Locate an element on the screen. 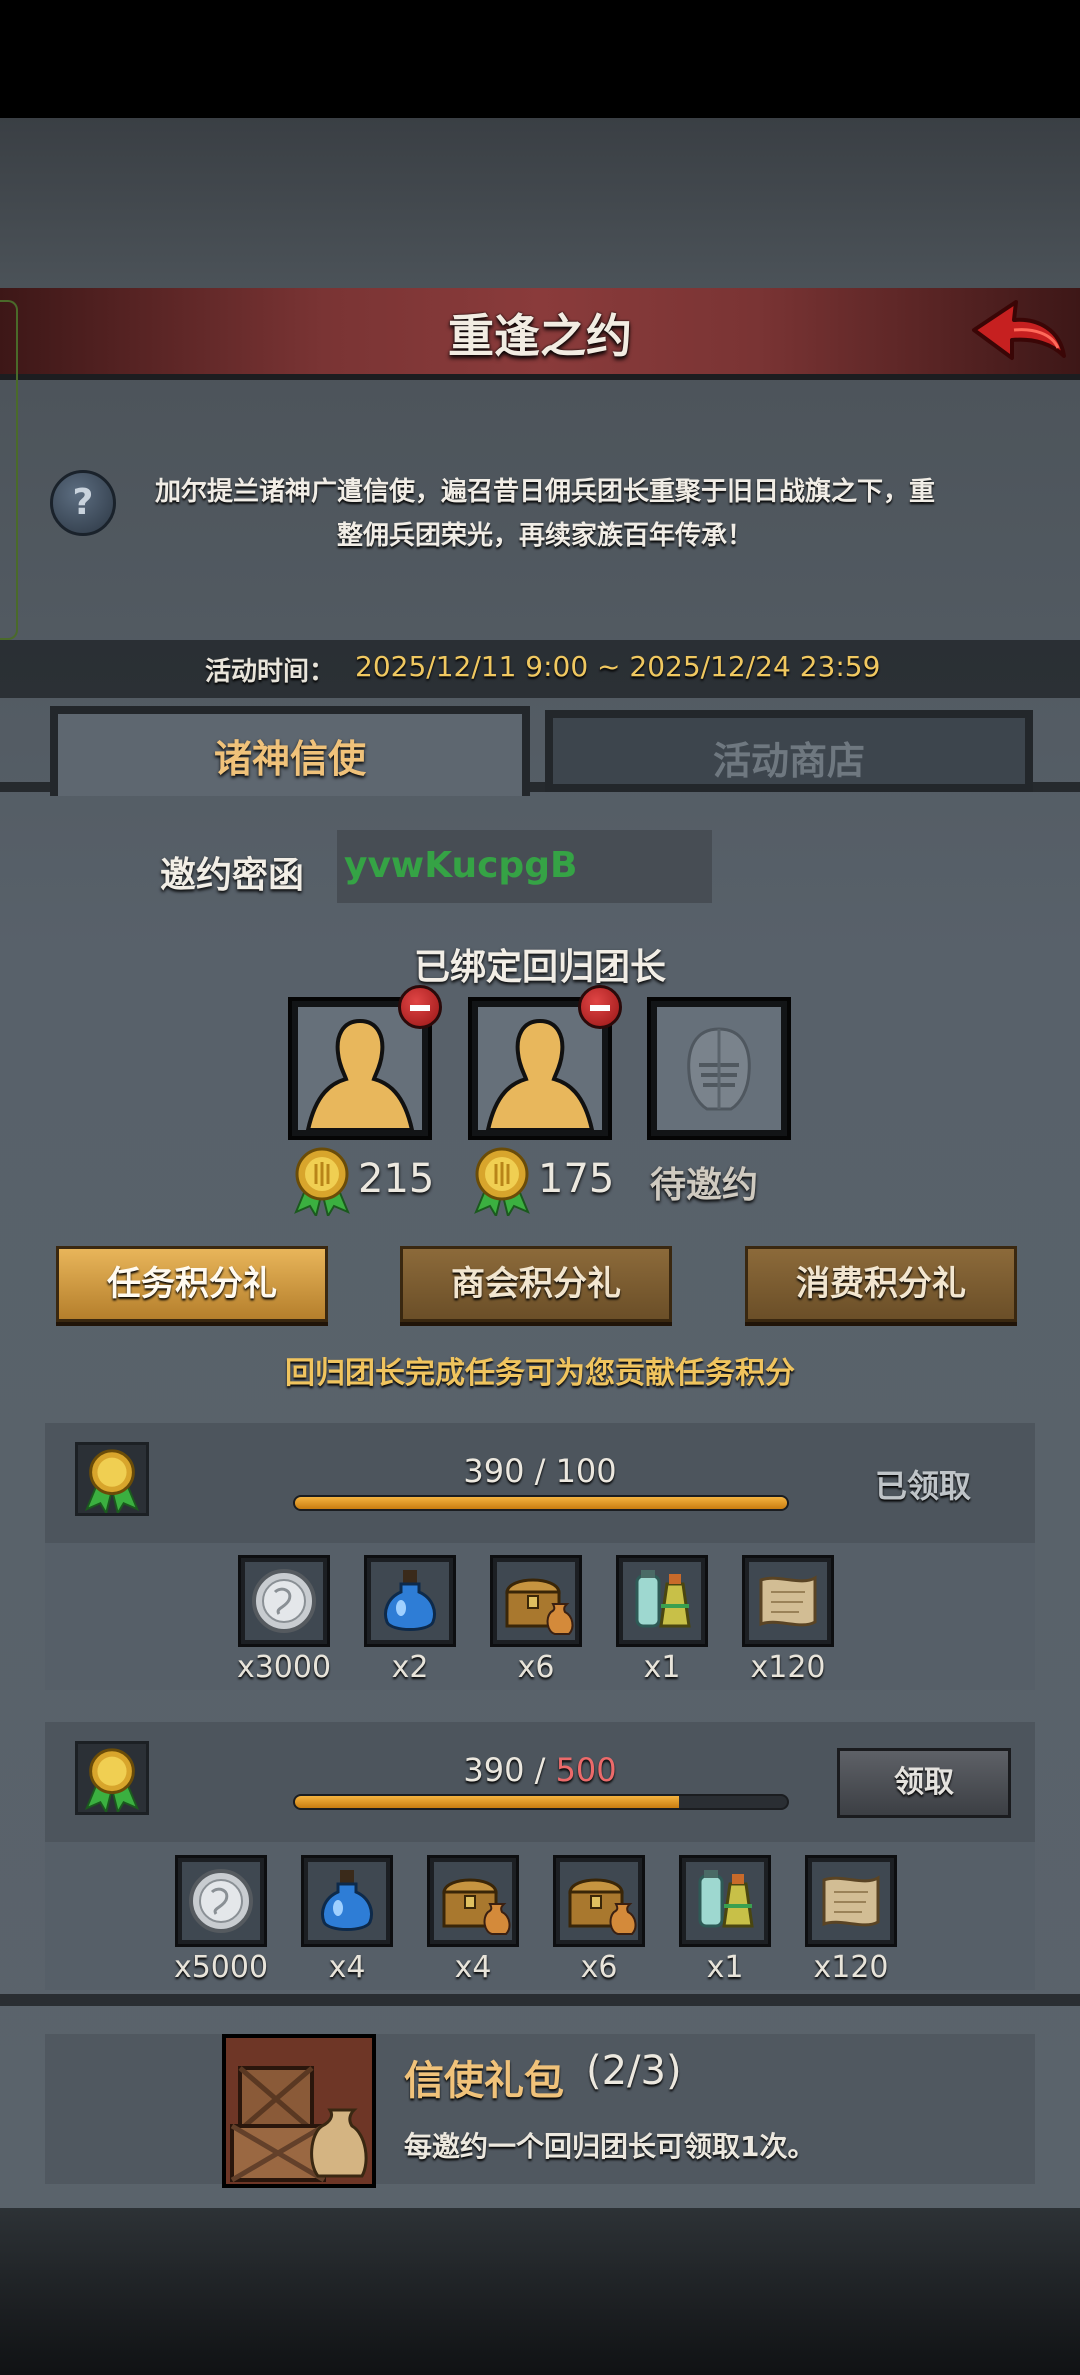 The height and width of the screenshot is (2375, 1080). leader-1-score: 215 is located at coordinates (396, 1179).